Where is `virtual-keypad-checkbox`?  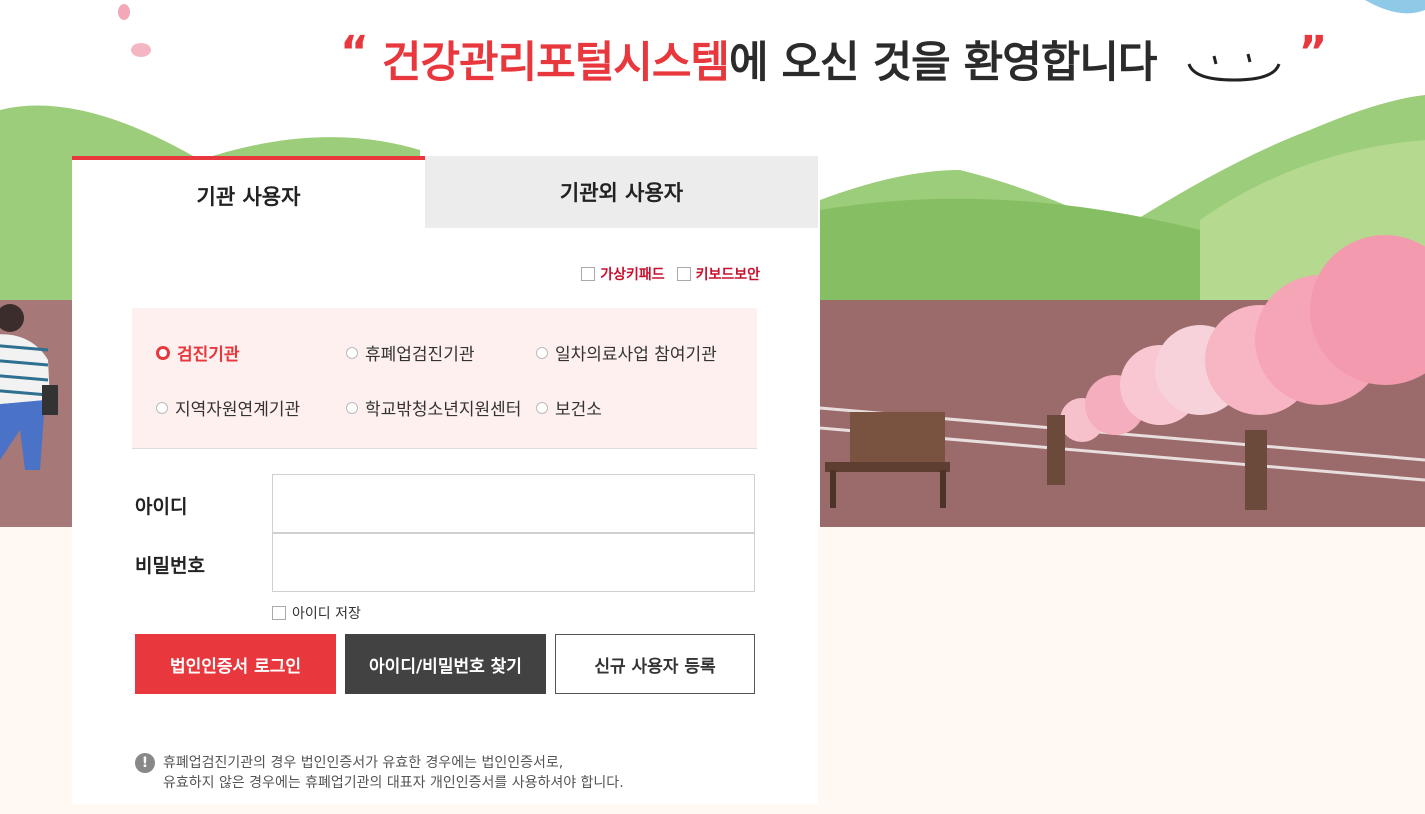 virtual-keypad-checkbox is located at coordinates (588, 274).